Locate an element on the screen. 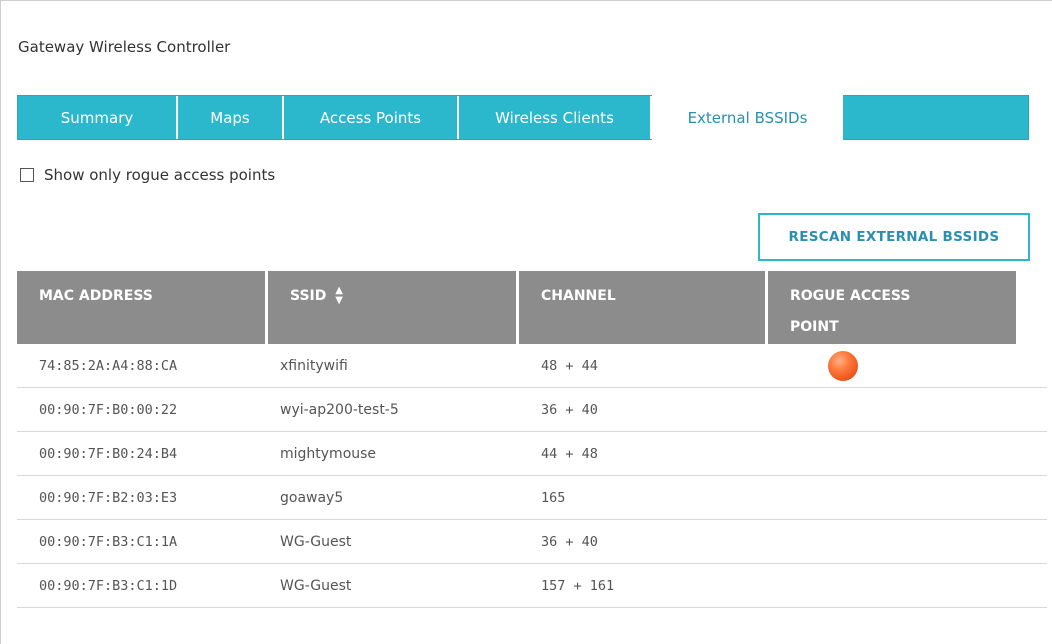 The height and width of the screenshot is (644, 1052). tab-external-bssids: External BSSIDs is located at coordinates (748, 117).